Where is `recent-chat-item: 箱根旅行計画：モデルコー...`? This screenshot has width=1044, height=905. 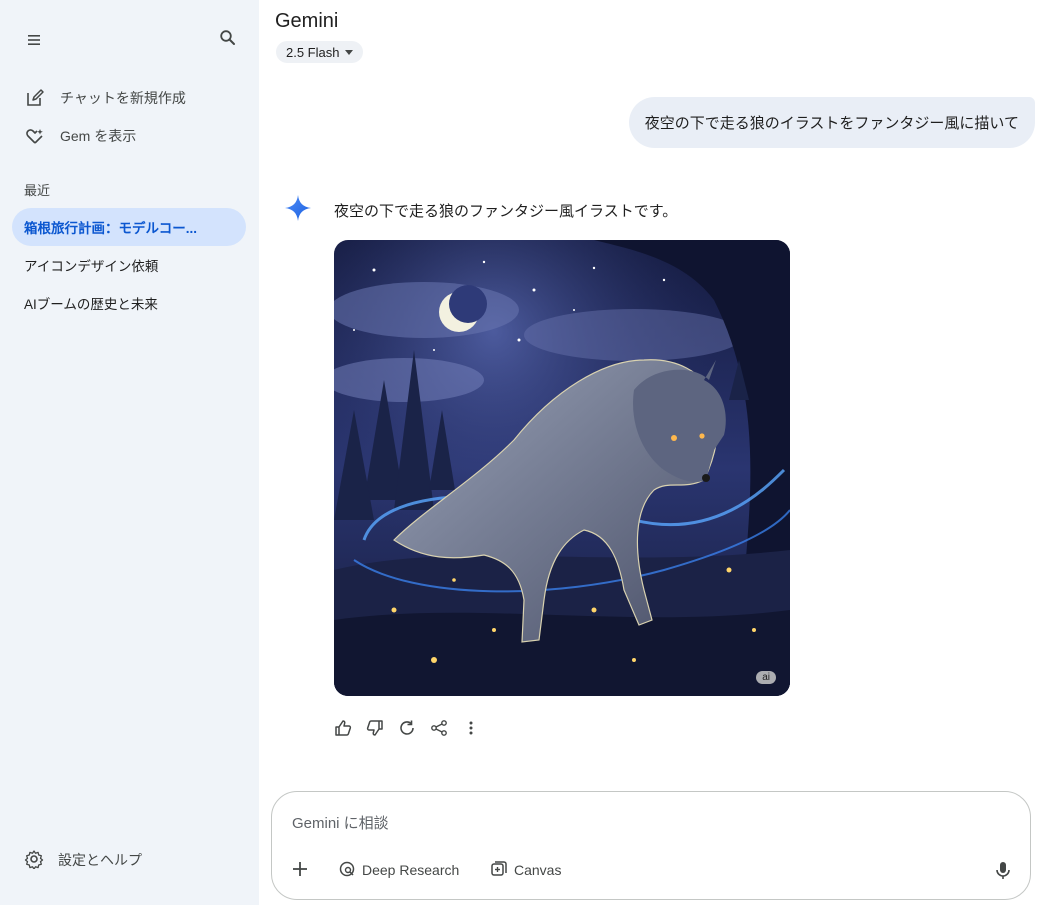
recent-chat-item: 箱根旅行計画：モデルコー... is located at coordinates (129, 227).